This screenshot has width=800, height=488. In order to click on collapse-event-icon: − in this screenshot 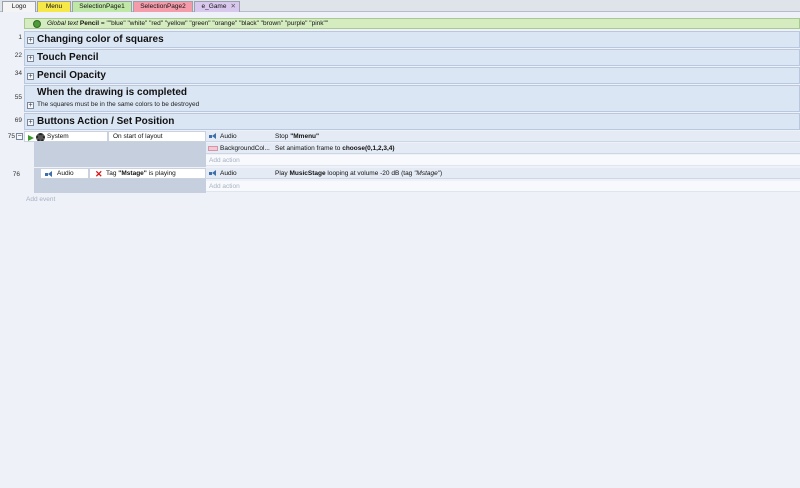, I will do `click(19, 136)`.